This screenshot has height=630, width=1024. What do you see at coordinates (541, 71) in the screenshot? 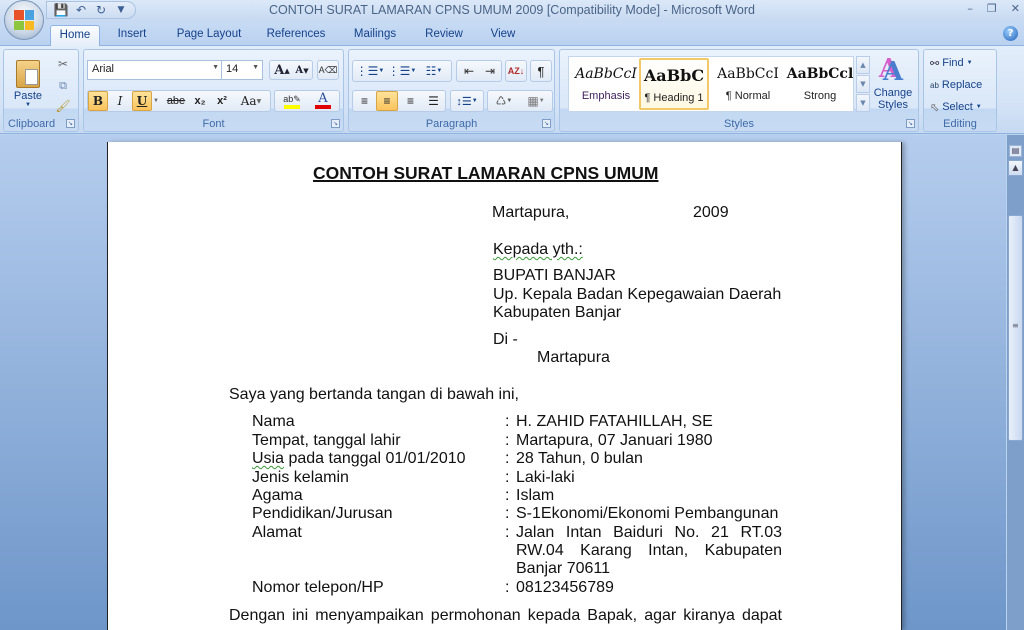
I see `show-formatting-icon: ¶` at bounding box center [541, 71].